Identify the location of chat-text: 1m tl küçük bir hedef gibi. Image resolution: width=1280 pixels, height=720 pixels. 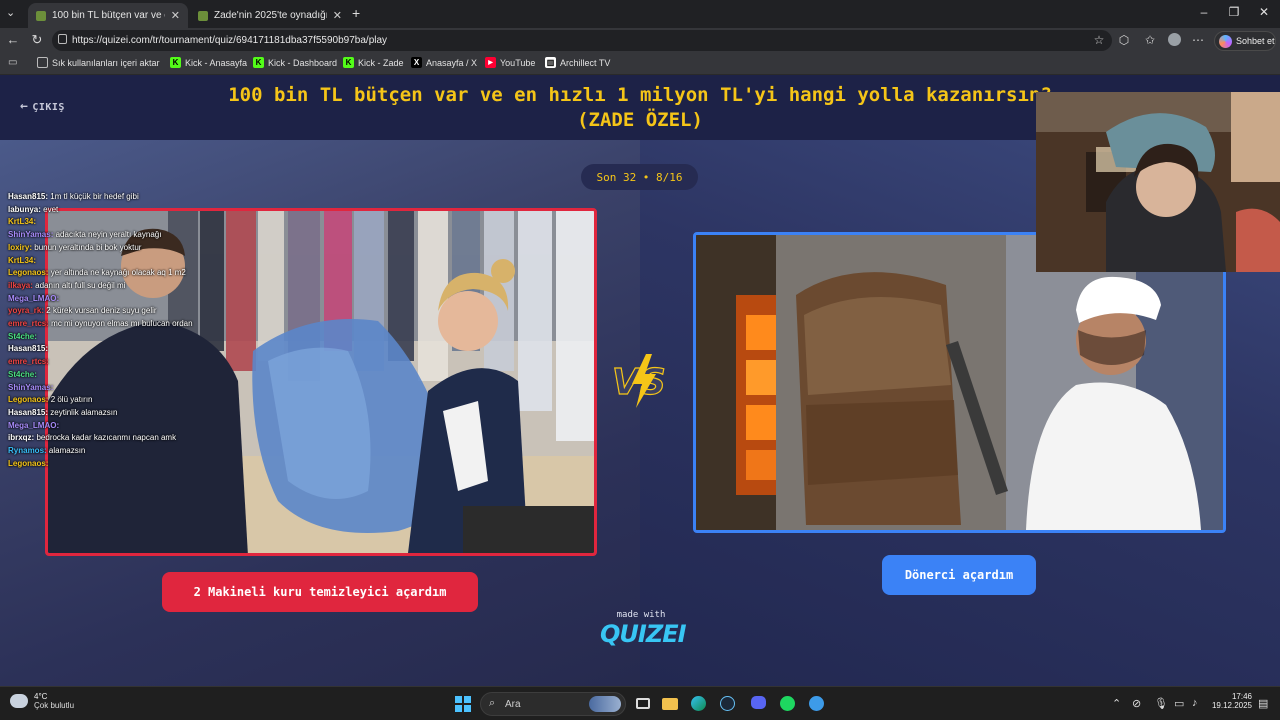
(94, 196).